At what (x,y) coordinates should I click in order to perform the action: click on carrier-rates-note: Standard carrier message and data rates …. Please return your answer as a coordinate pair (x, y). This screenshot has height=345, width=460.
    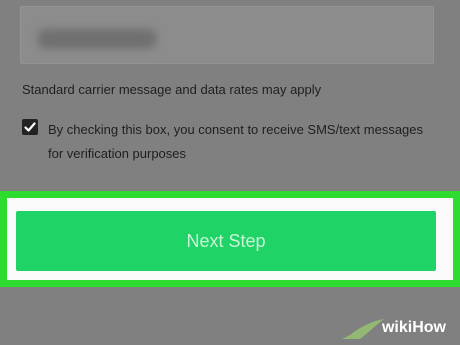
    Looking at the image, I should click on (172, 89).